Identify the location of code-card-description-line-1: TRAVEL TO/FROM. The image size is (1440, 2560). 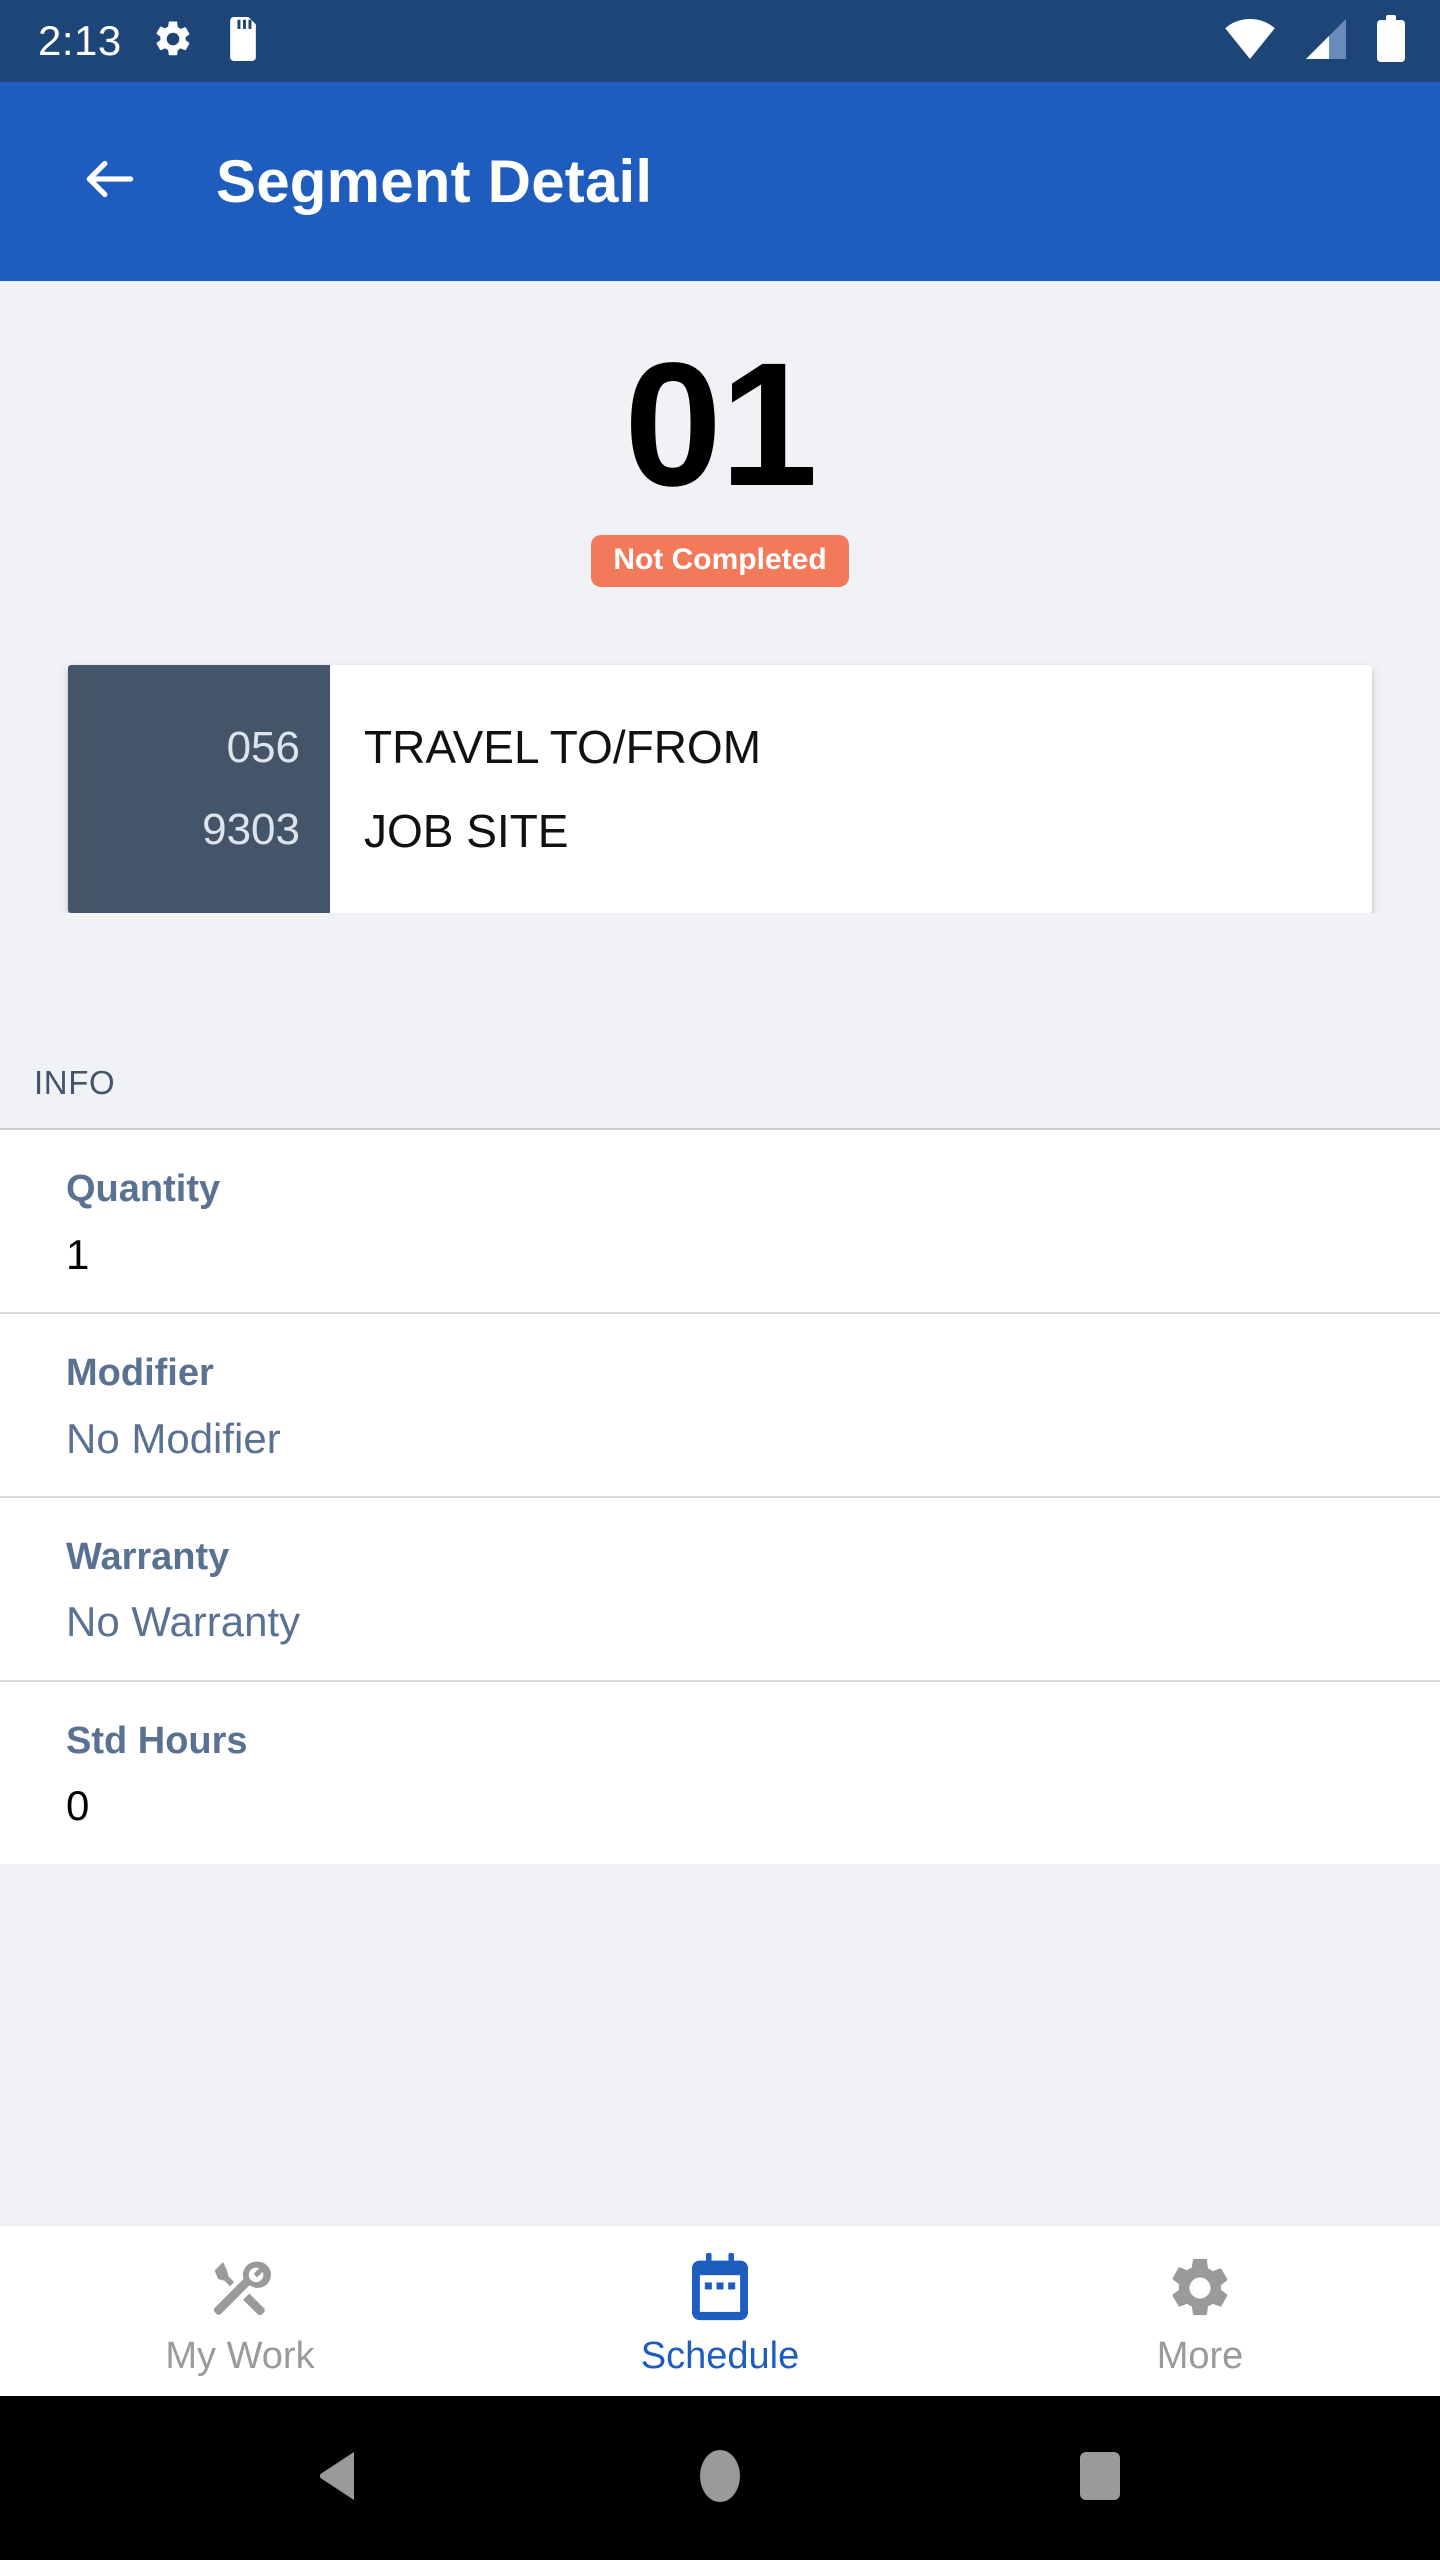
(563, 747).